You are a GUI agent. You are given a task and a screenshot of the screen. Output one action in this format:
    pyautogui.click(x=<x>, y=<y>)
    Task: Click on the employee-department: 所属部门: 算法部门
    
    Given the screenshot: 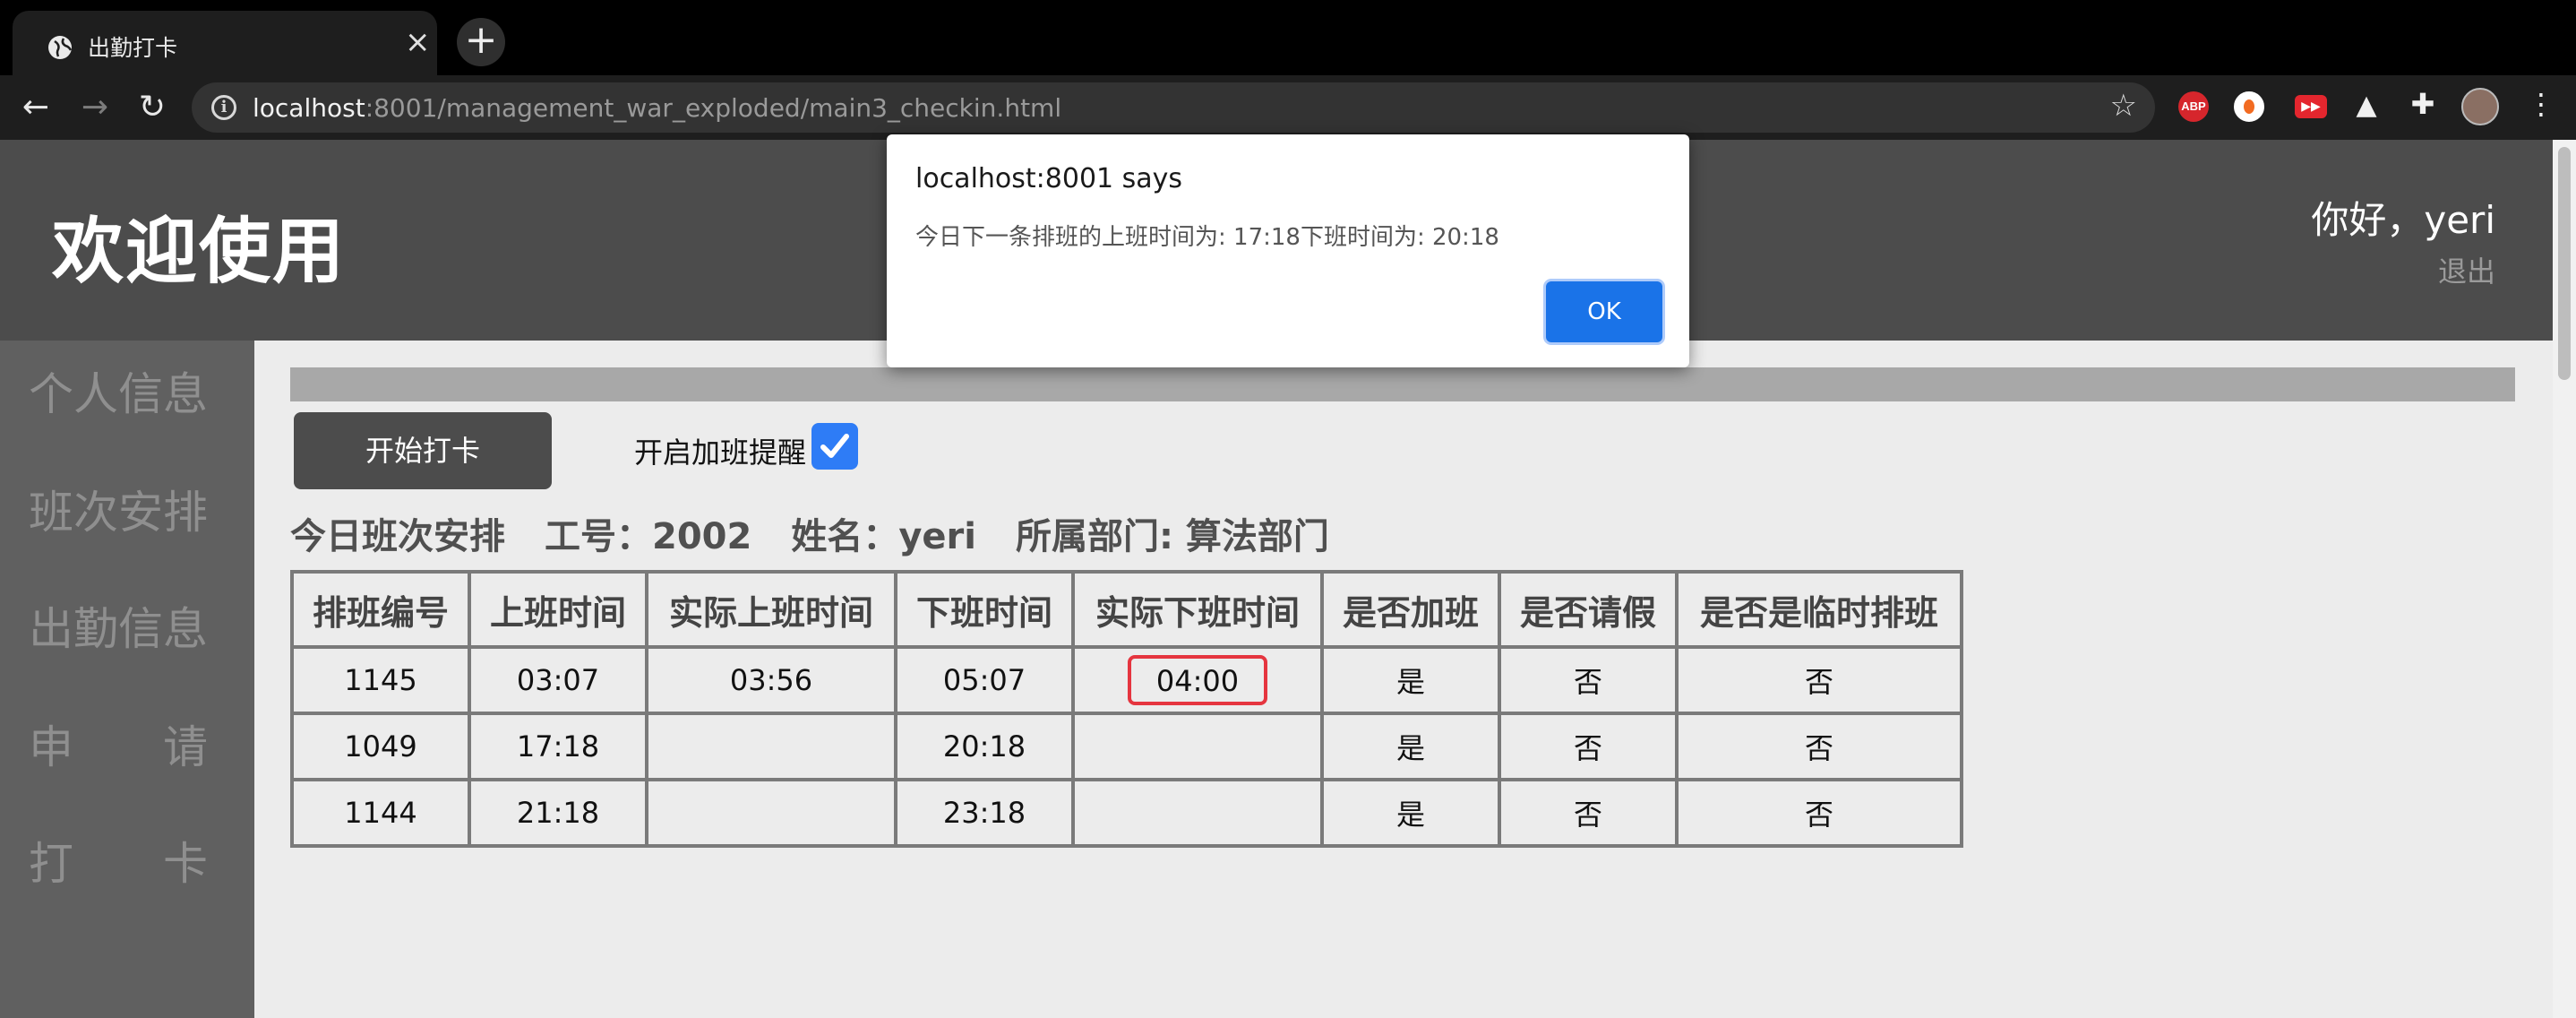 What is the action you would take?
    pyautogui.click(x=1172, y=536)
    